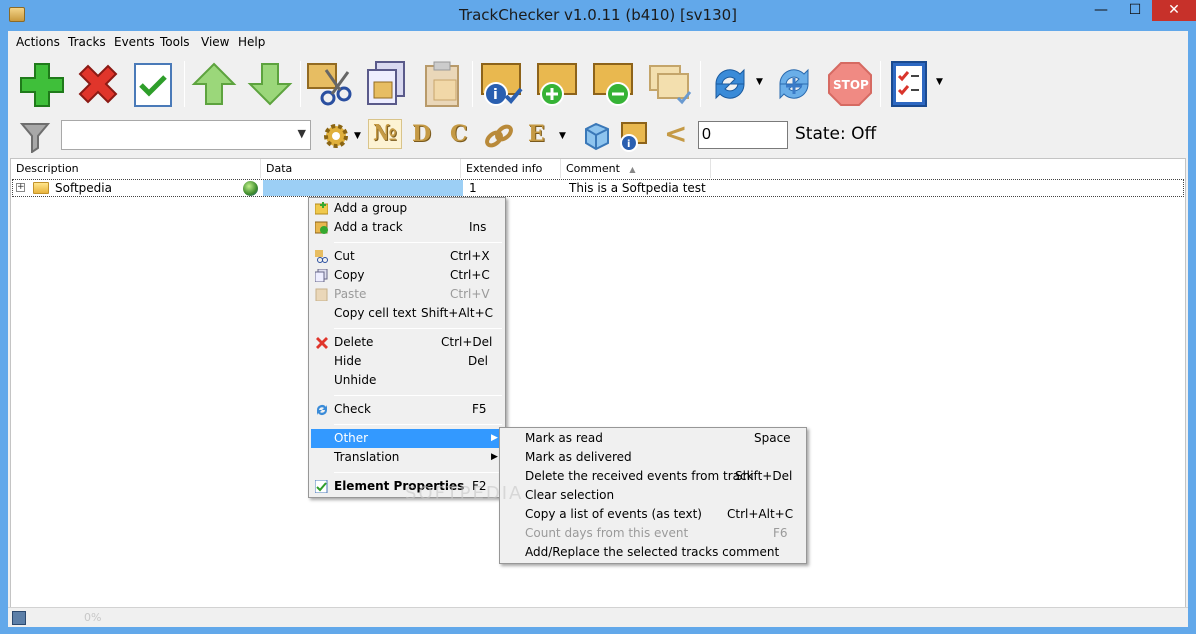 This screenshot has width=1196, height=634. What do you see at coordinates (536, 134) in the screenshot?
I see `events-column-toggle: E` at bounding box center [536, 134].